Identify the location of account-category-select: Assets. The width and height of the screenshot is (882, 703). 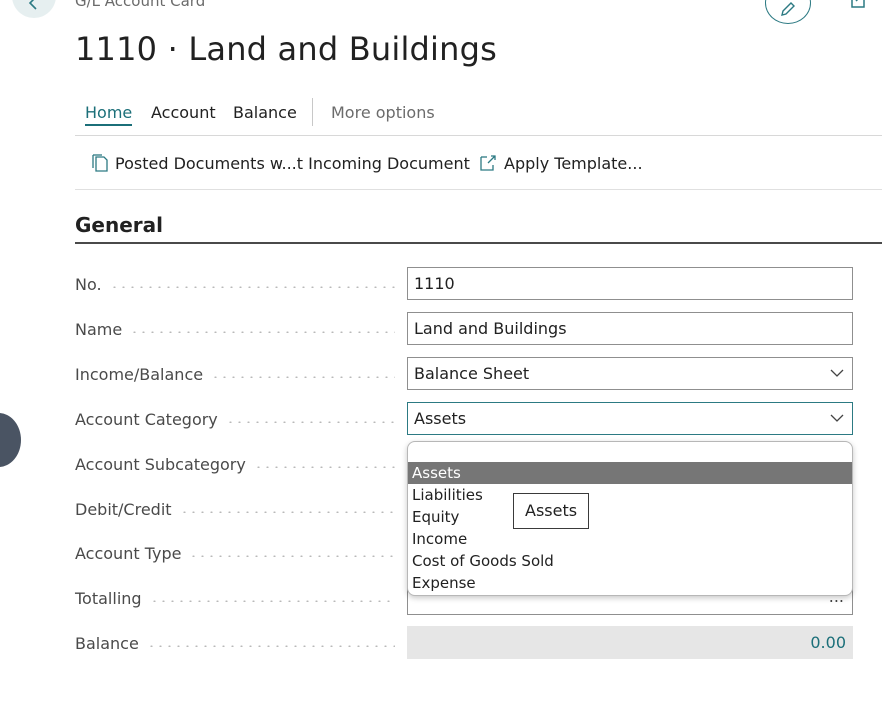
(630, 418).